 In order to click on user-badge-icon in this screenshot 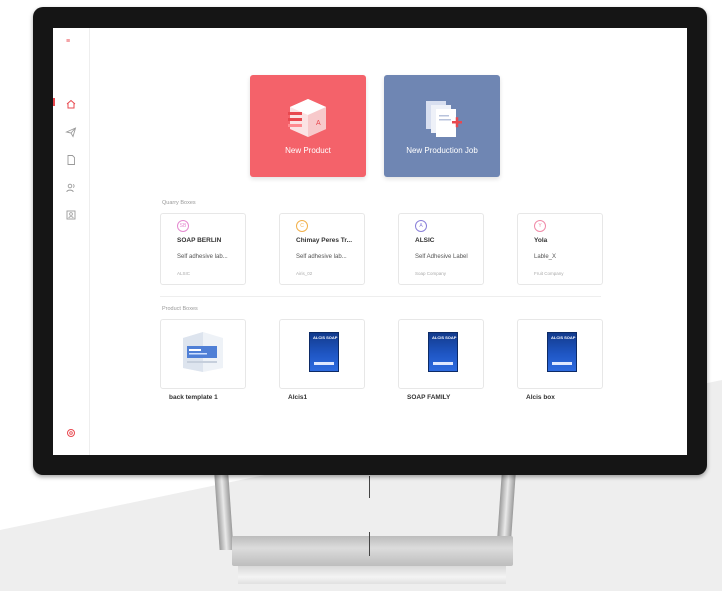, I will do `click(71, 214)`.